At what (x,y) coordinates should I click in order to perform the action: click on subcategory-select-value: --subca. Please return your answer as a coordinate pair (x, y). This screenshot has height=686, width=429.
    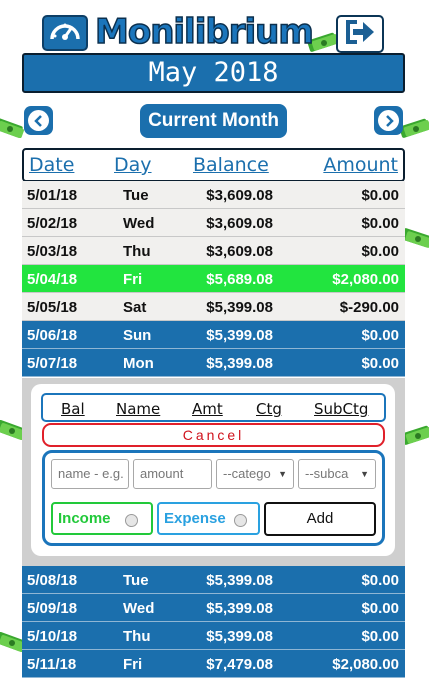
    Looking at the image, I should click on (327, 473).